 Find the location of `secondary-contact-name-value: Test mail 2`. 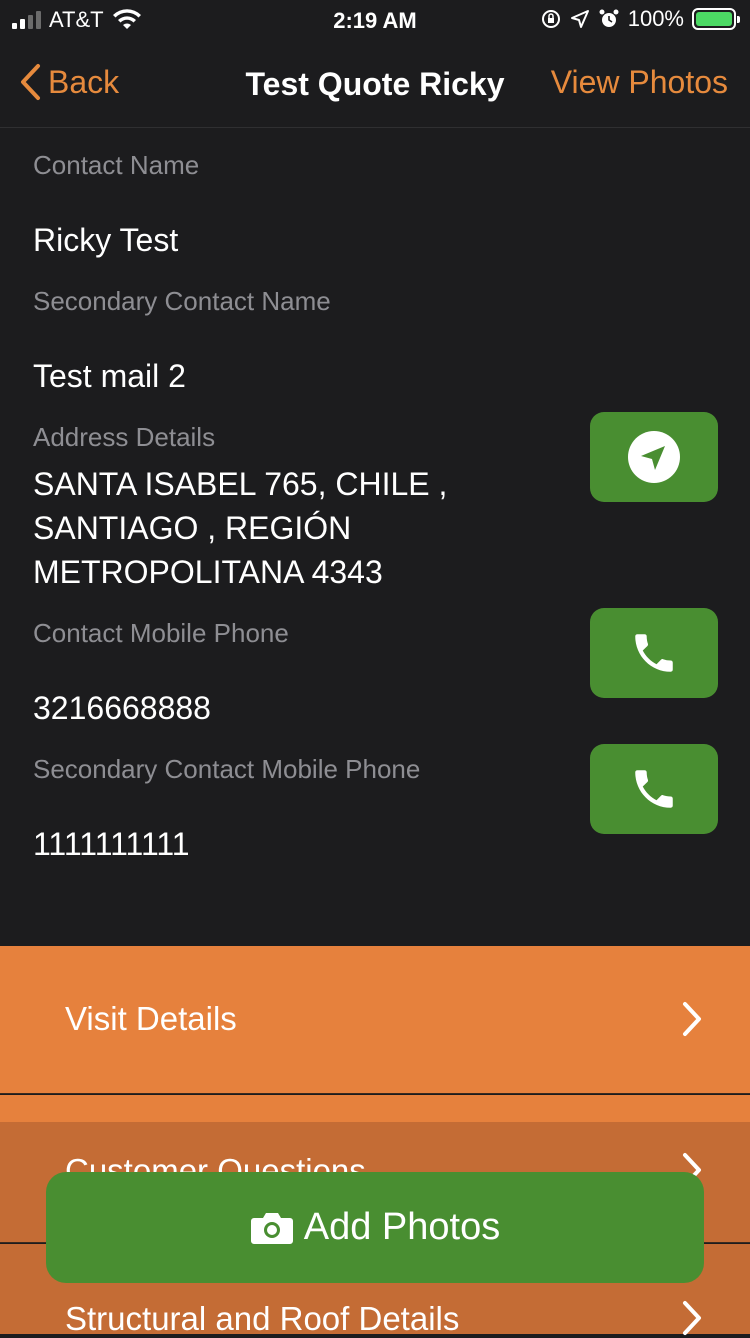

secondary-contact-name-value: Test mail 2 is located at coordinates (109, 376).